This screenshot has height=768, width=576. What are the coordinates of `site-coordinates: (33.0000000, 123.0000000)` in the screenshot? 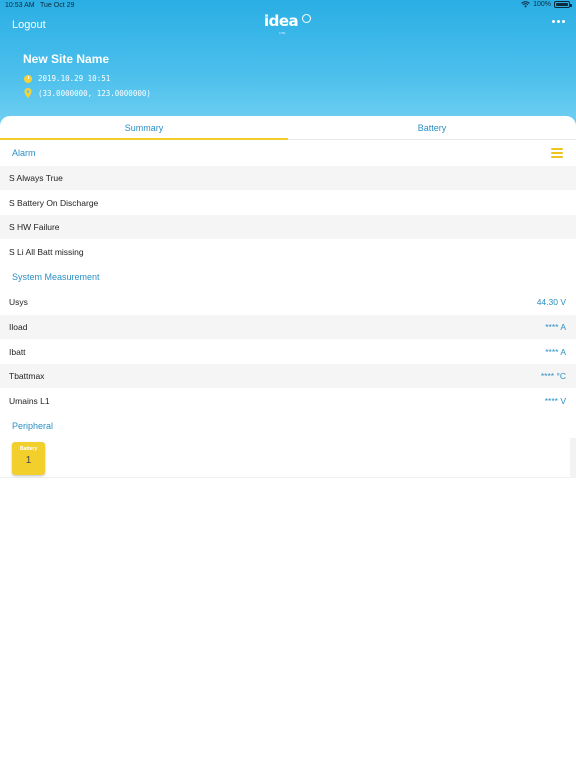 It's located at (94, 93).